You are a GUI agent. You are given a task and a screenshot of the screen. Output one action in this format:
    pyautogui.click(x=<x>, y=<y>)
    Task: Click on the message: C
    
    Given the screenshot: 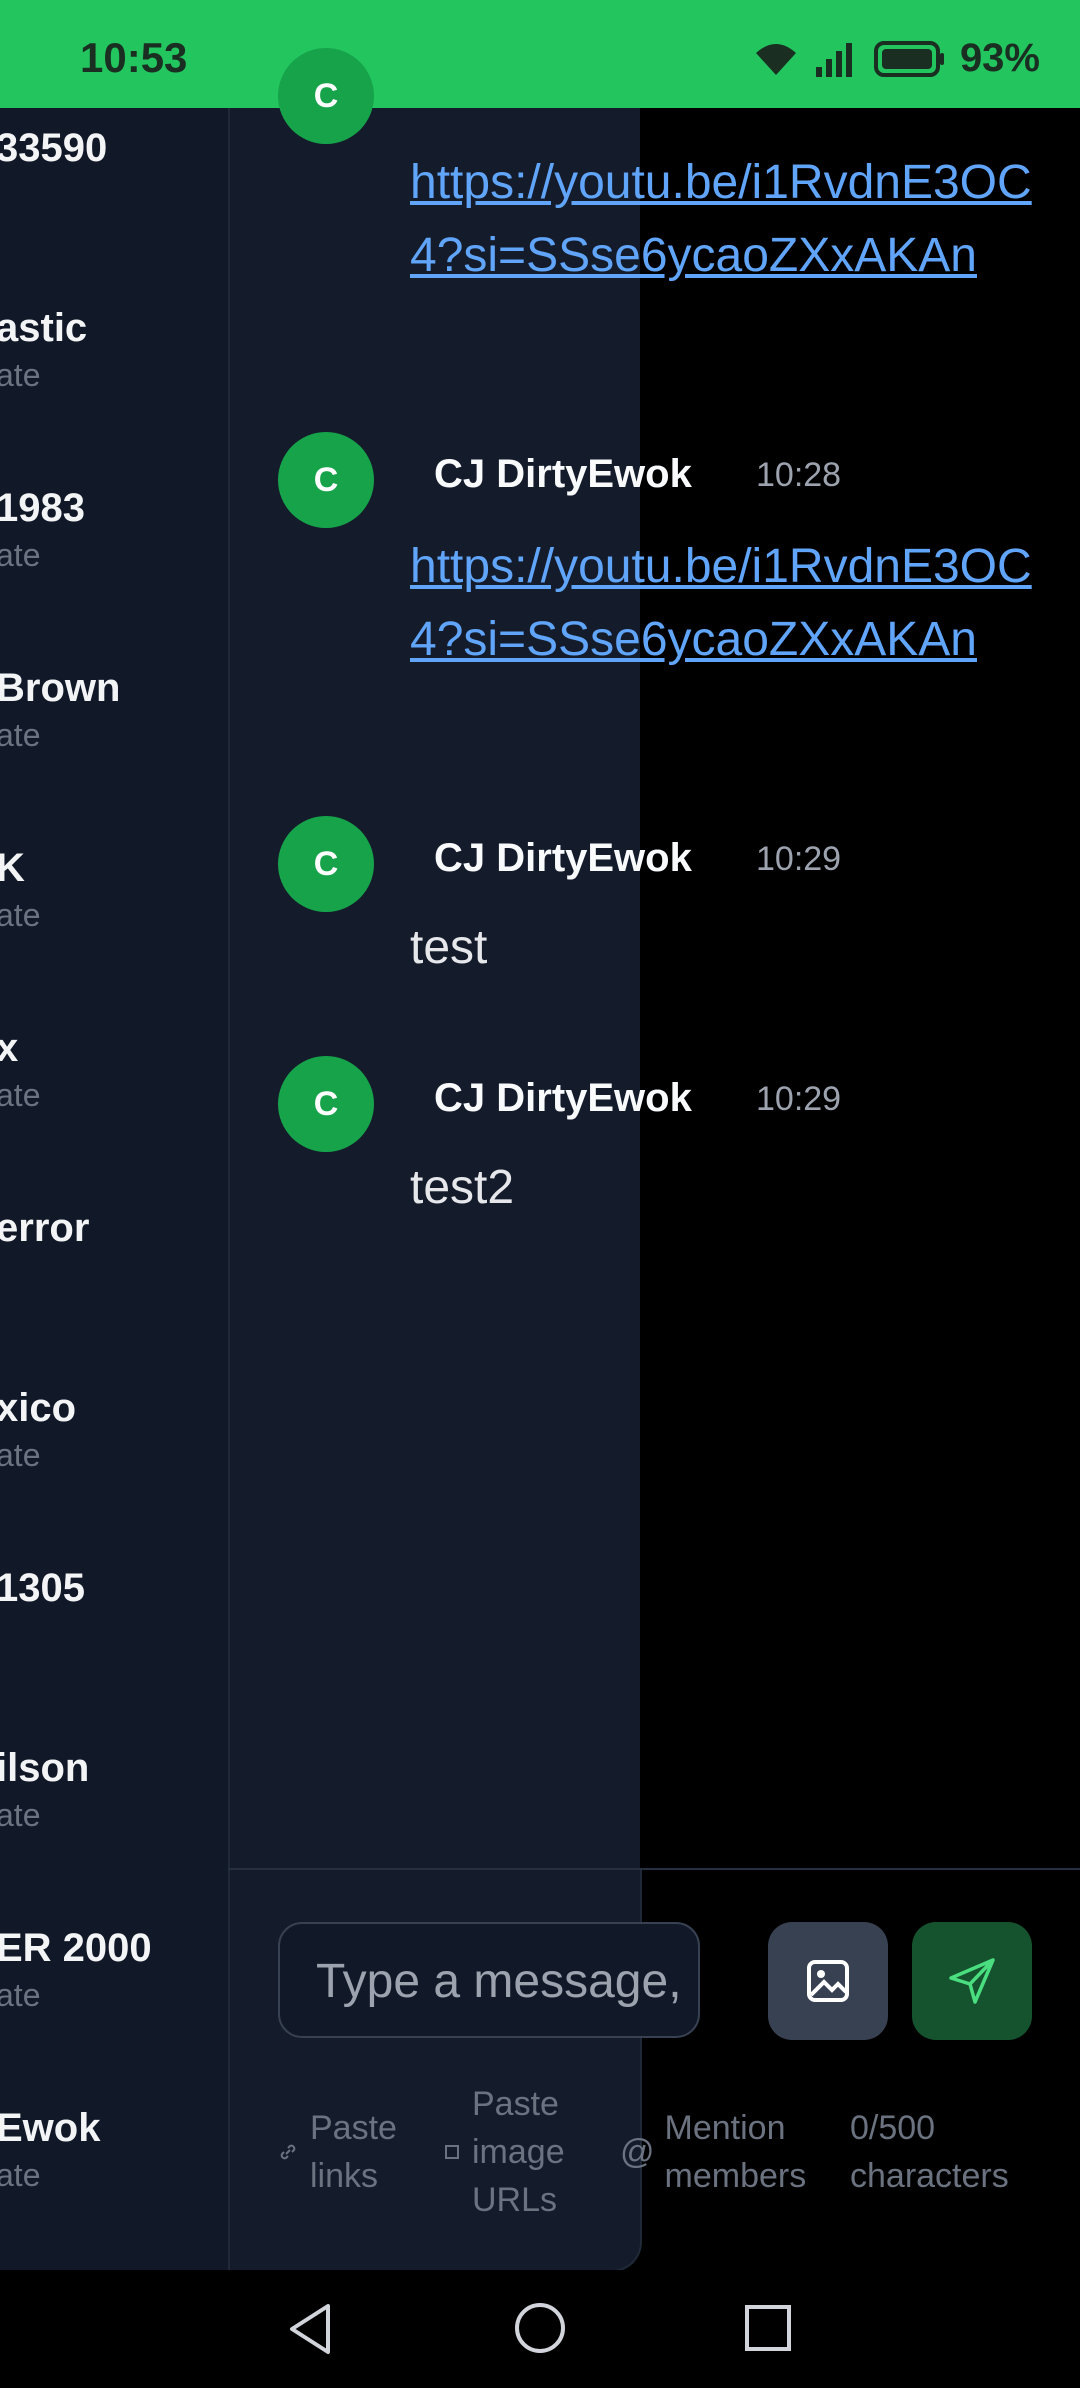 What is the action you would take?
    pyautogui.click(x=326, y=96)
    